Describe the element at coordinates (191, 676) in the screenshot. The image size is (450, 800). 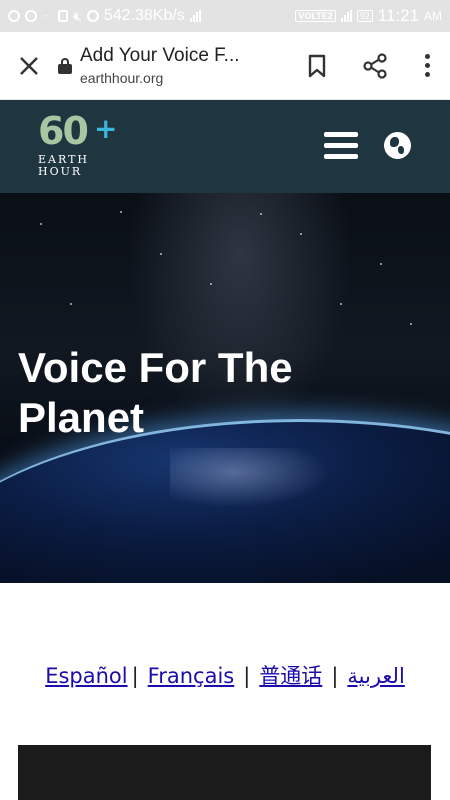
I see `lang-link-french: Français` at that location.